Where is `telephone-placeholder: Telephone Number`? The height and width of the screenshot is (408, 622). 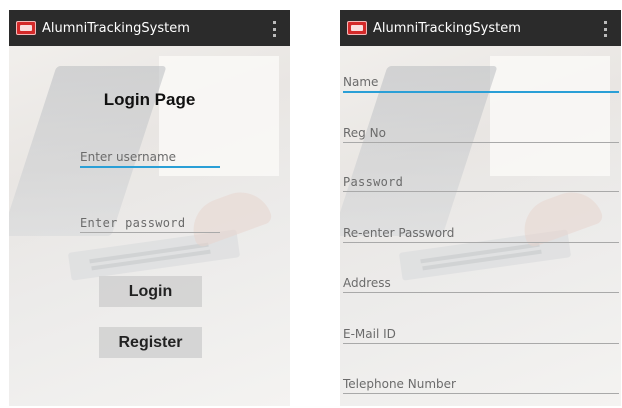 telephone-placeholder: Telephone Number is located at coordinates (399, 384).